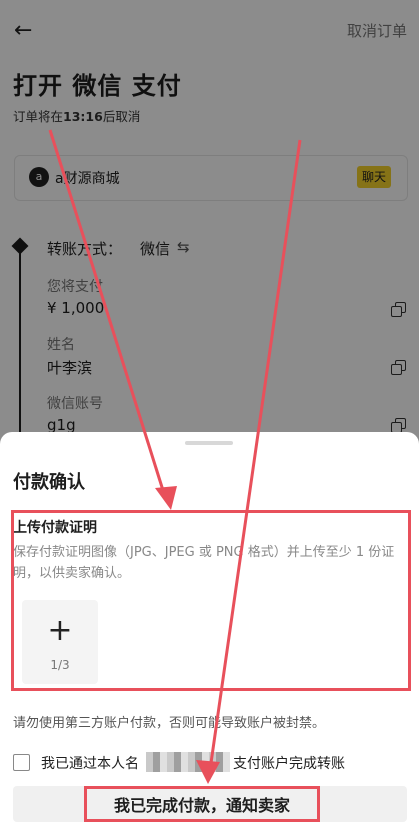 Image resolution: width=419 pixels, height=822 pixels. What do you see at coordinates (90, 763) in the screenshot?
I see `confirm-transfer-label: 我已通过本人名` at bounding box center [90, 763].